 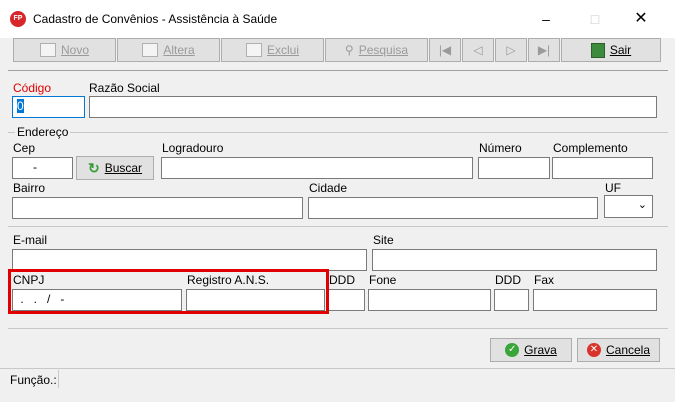 What do you see at coordinates (93, 167) in the screenshot?
I see `refresh-icon: ↻` at bounding box center [93, 167].